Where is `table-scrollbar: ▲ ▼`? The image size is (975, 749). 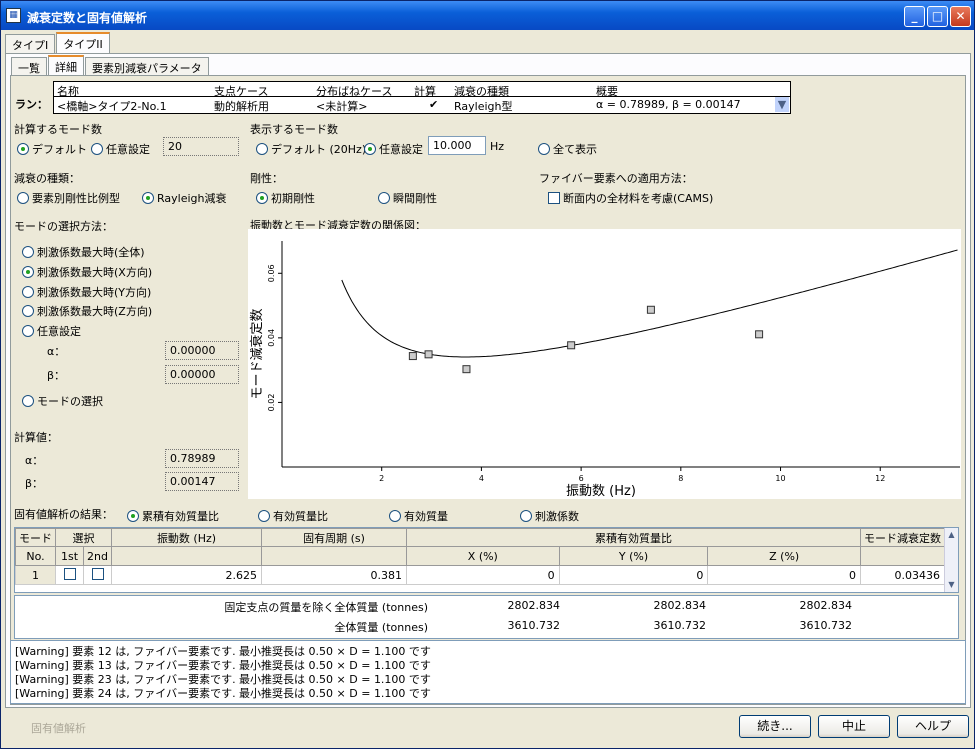
table-scrollbar: ▲ ▼ is located at coordinates (951, 560).